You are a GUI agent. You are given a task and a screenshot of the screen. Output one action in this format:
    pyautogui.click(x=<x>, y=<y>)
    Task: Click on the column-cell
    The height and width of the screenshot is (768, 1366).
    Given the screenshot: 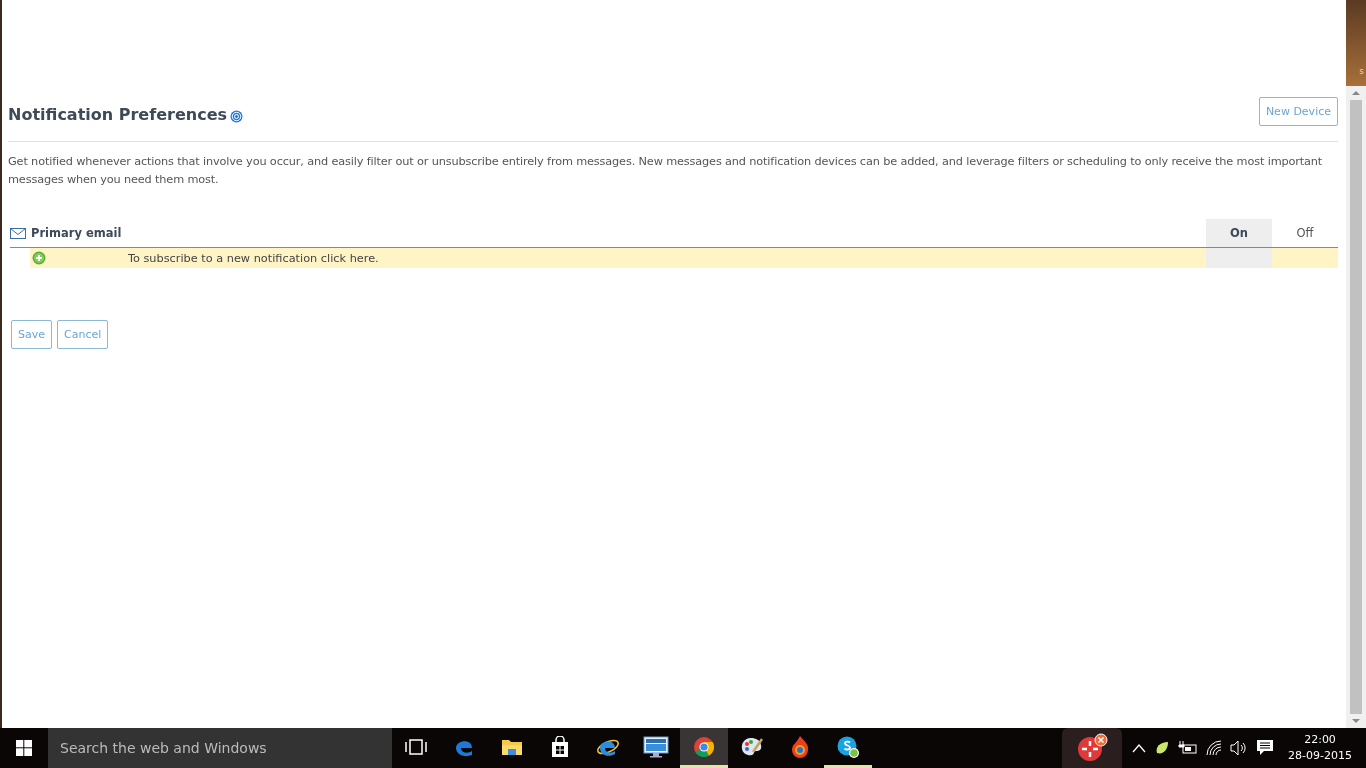 What is the action you would take?
    pyautogui.click(x=1239, y=258)
    